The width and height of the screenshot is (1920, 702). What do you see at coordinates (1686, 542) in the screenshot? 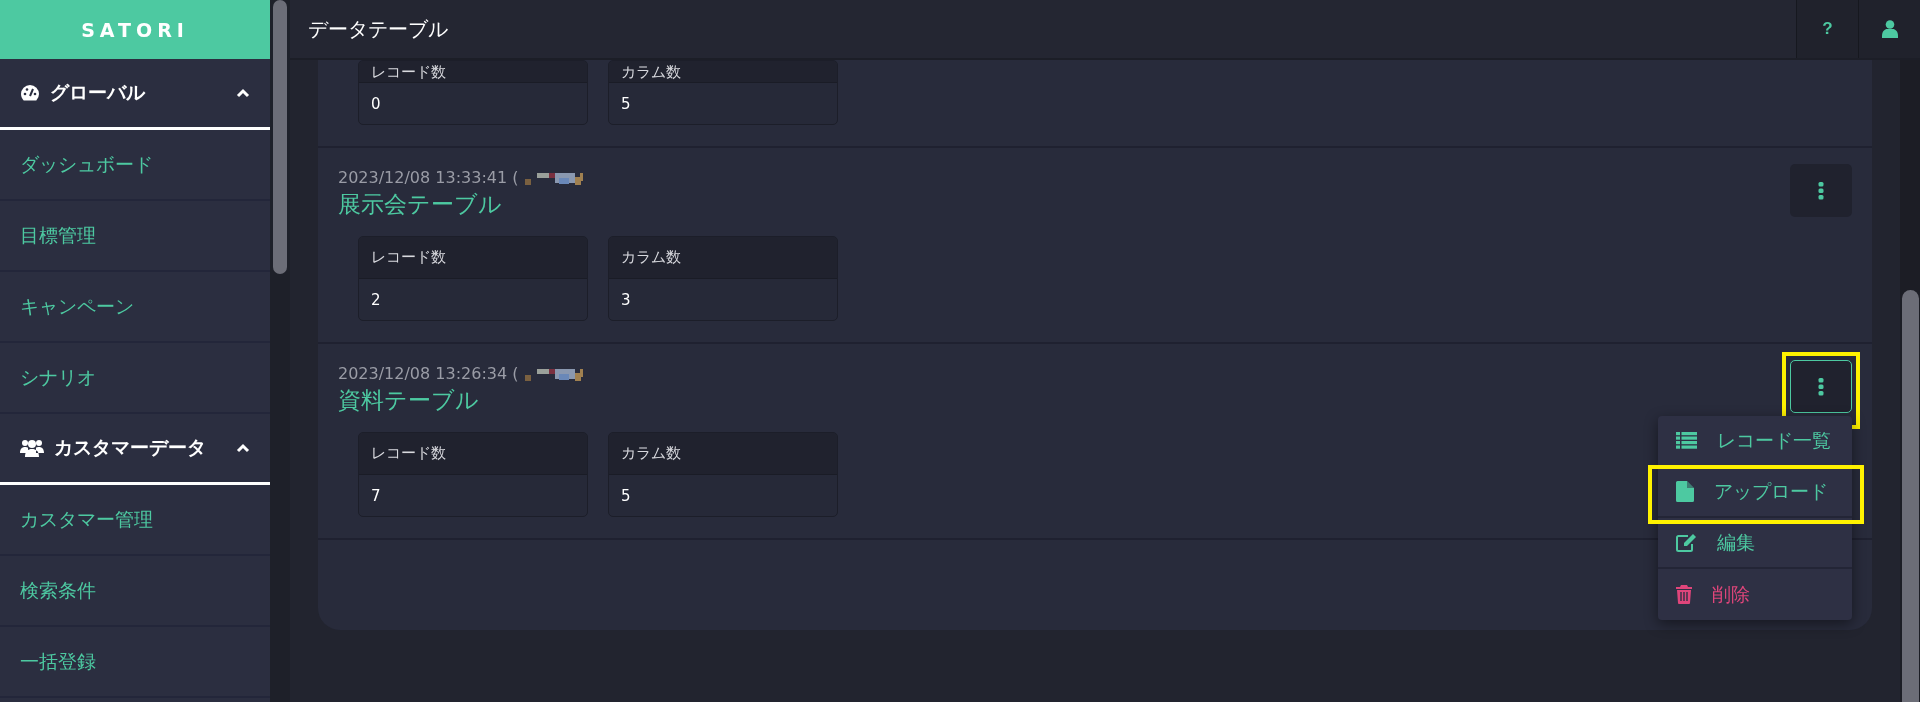
I see `edit-icon` at bounding box center [1686, 542].